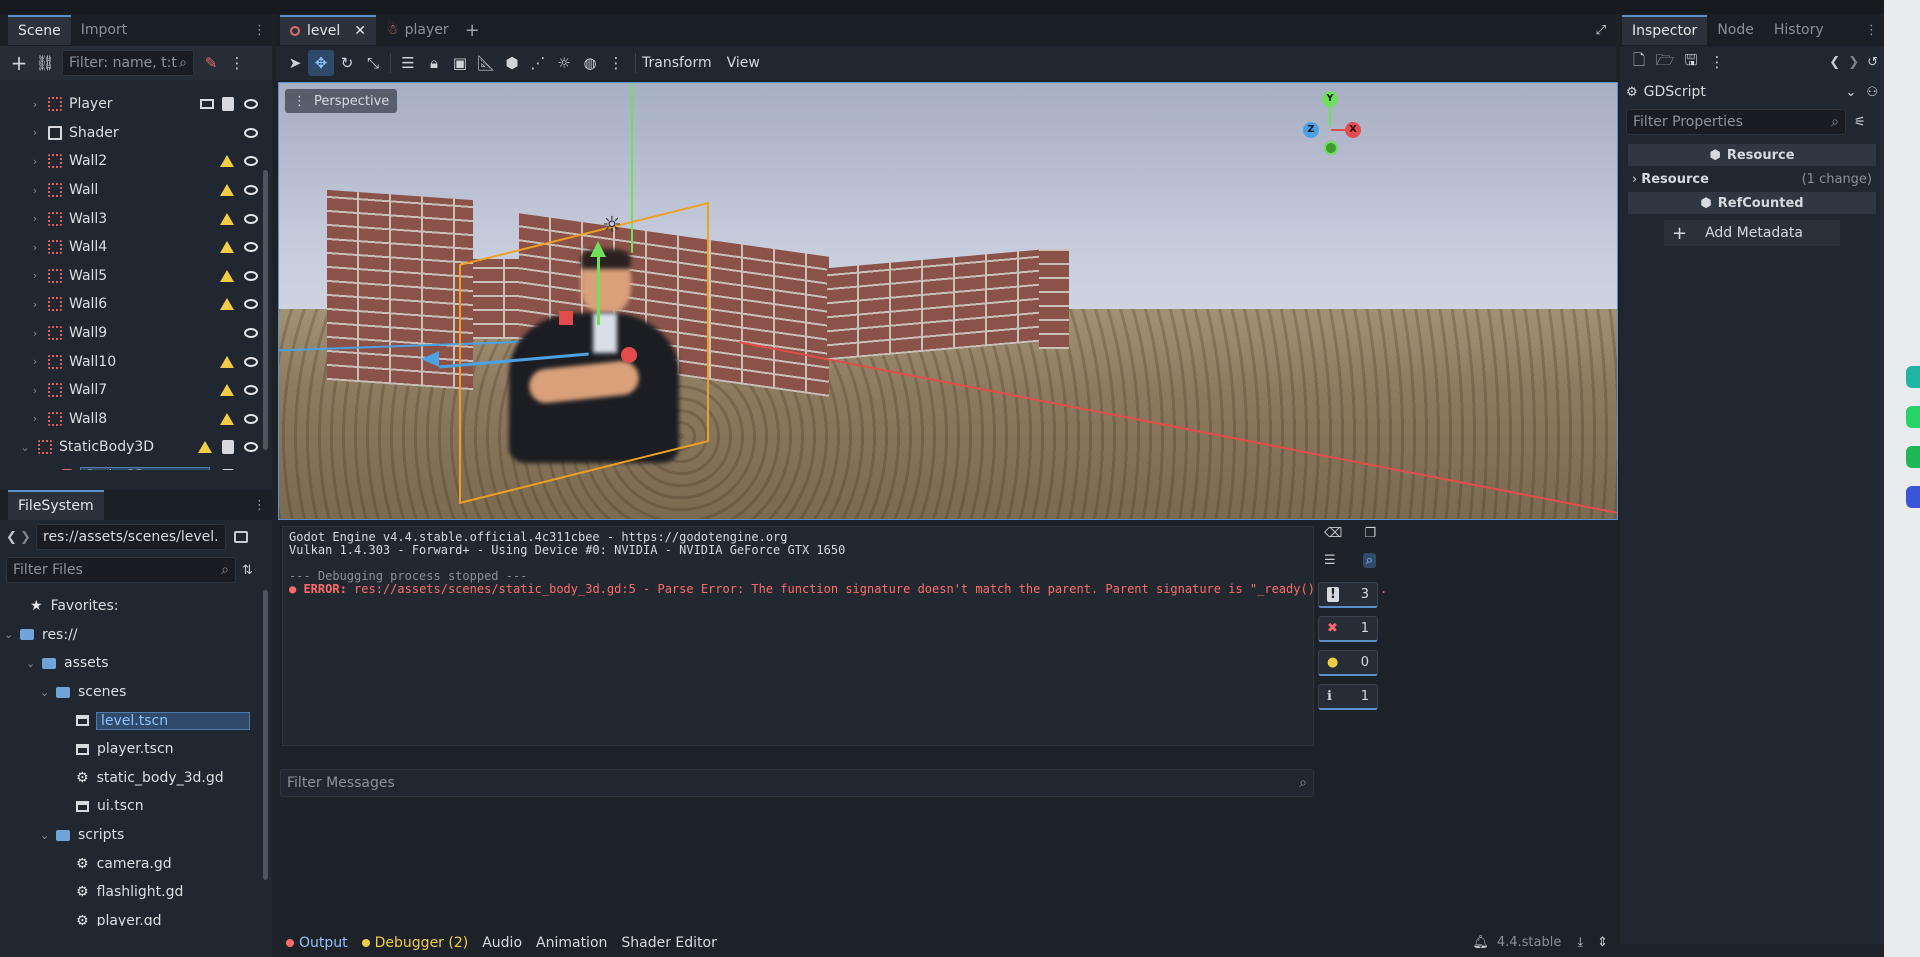  I want to click on filesystem-item: ⌄ scenes, so click(136, 692).